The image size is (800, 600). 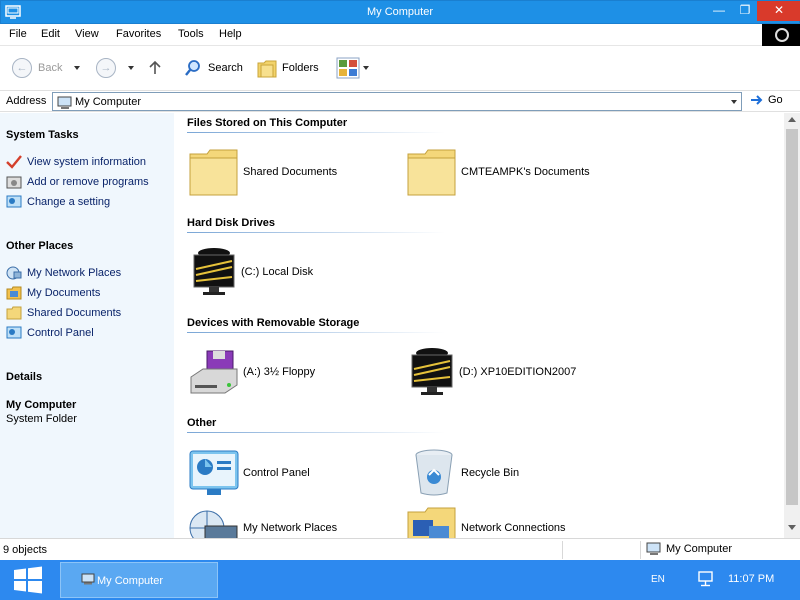 What do you see at coordinates (39, 246) in the screenshot?
I see `other-places-header: Other Places` at bounding box center [39, 246].